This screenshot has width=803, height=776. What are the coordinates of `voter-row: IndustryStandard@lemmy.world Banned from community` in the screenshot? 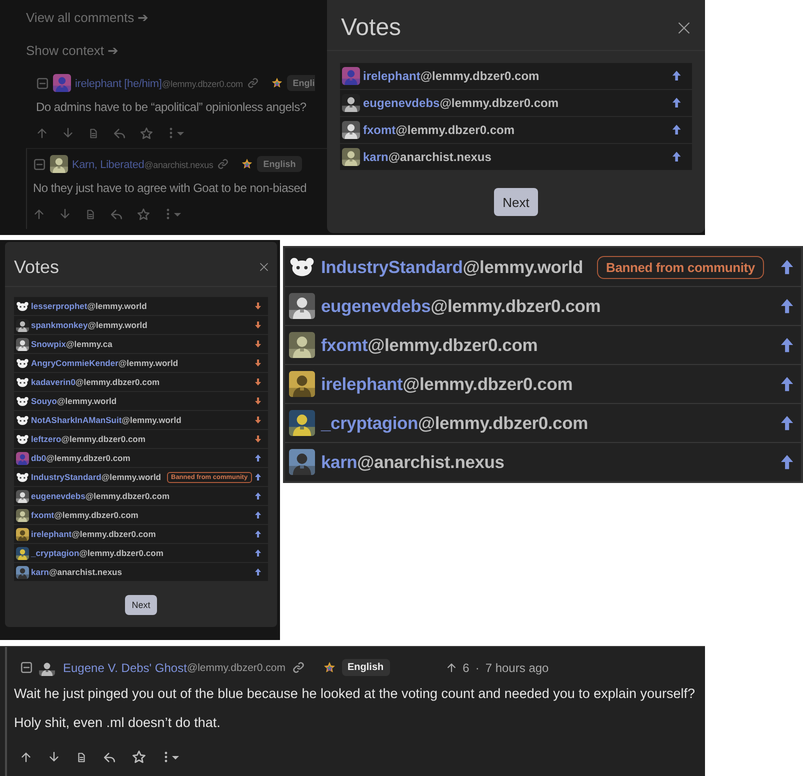 It's located at (543, 267).